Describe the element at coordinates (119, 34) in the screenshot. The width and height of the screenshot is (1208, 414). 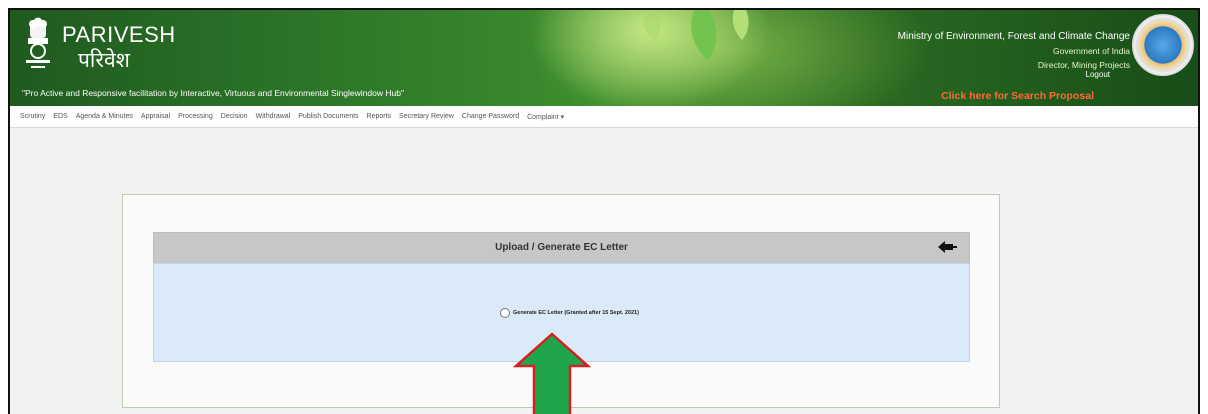
I see `brand-name-english: PARIVESH` at that location.